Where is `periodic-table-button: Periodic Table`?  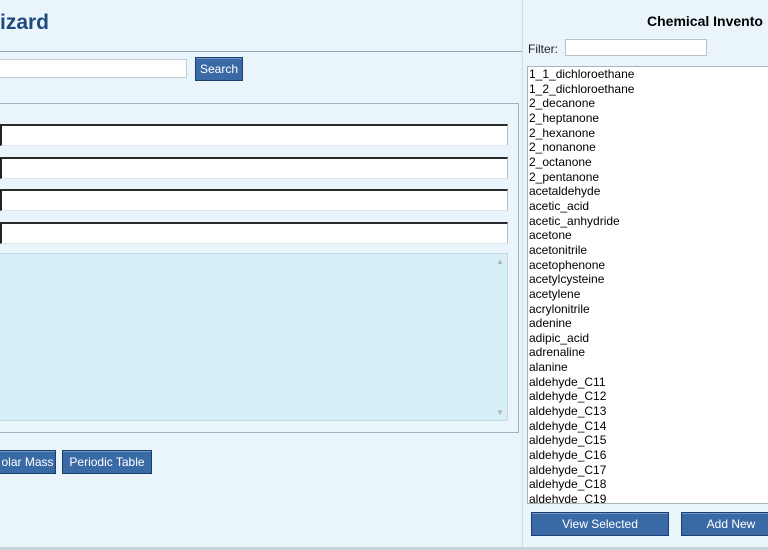
periodic-table-button: Periodic Table is located at coordinates (107, 462).